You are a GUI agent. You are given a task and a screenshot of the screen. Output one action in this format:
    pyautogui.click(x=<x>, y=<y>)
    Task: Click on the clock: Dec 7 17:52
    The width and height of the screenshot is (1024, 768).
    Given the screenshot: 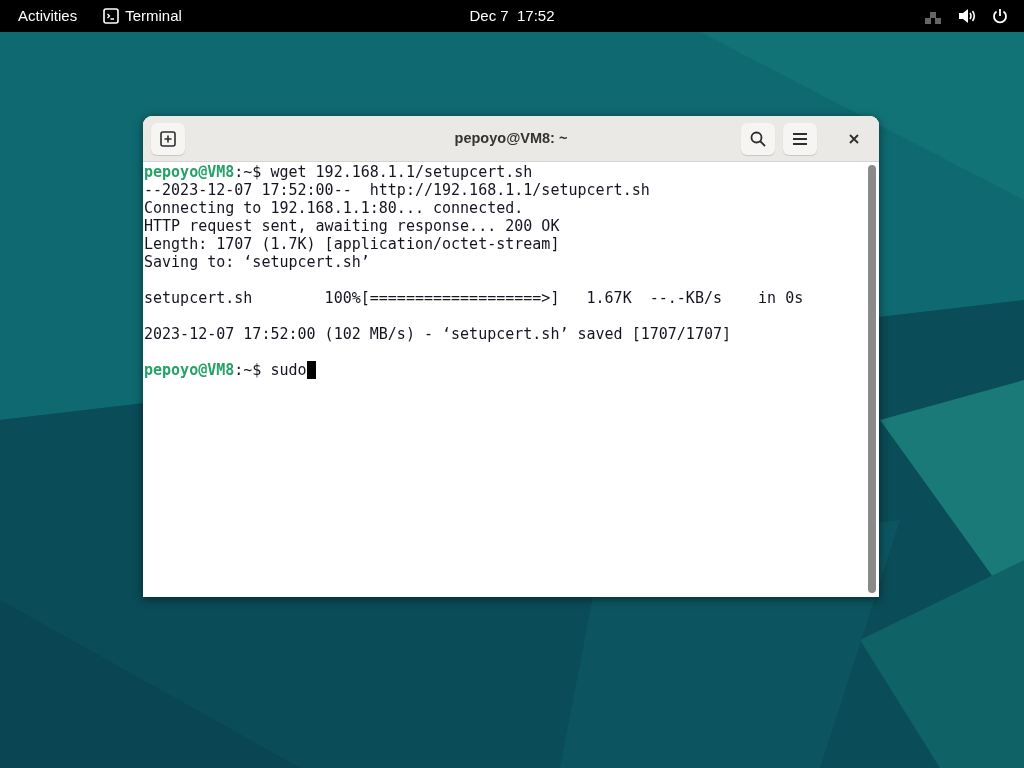 What is the action you would take?
    pyautogui.click(x=512, y=15)
    